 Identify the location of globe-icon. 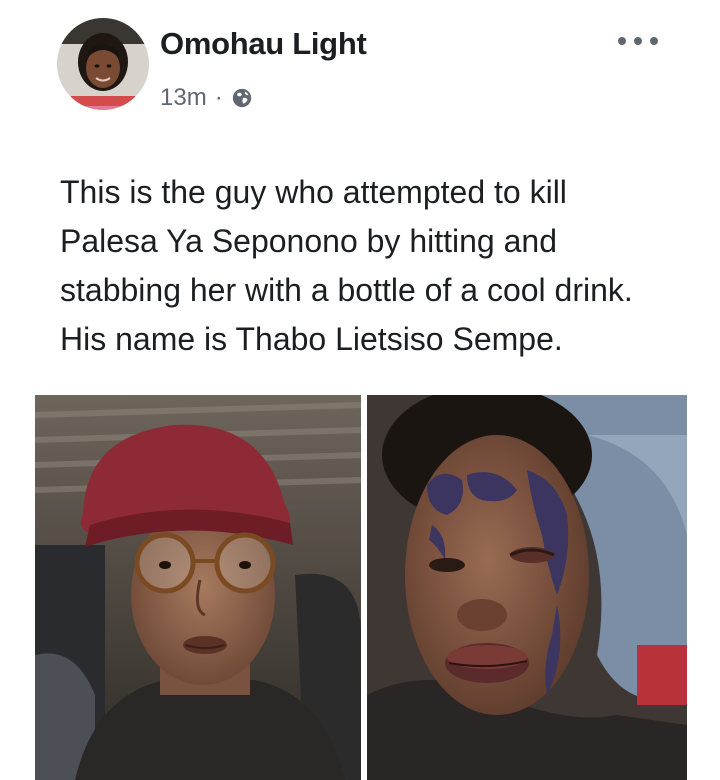
(242, 98).